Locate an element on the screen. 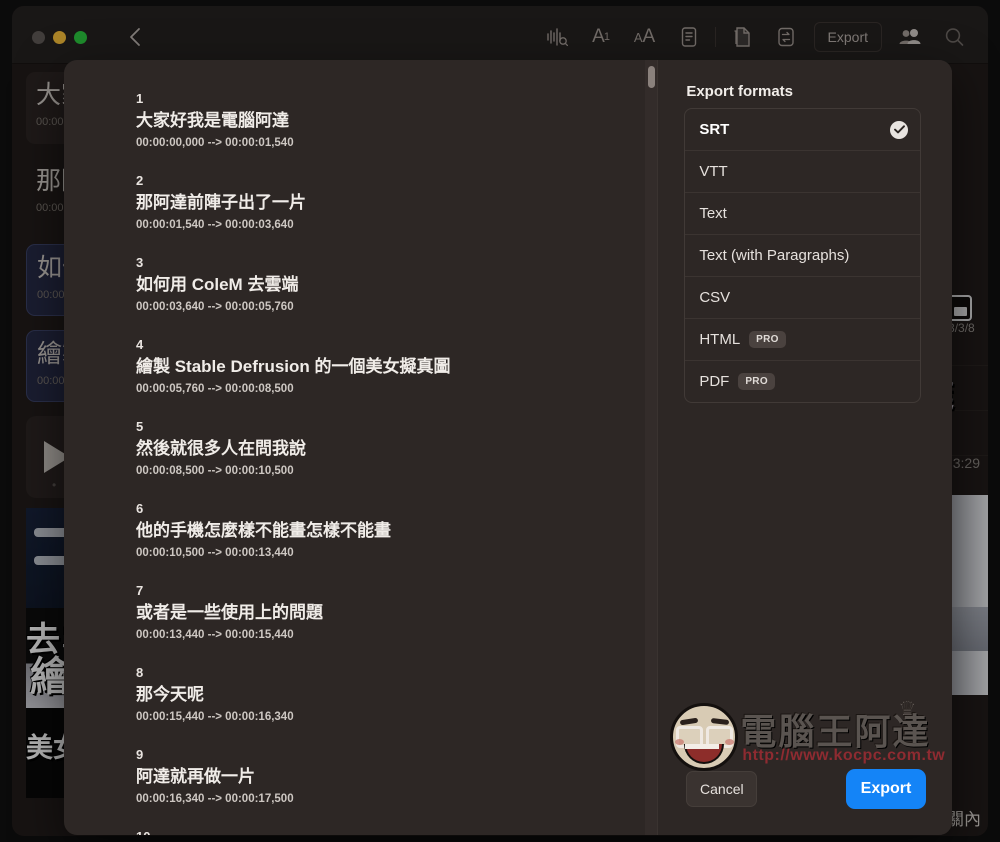  panel-title: Export formats is located at coordinates (740, 91).